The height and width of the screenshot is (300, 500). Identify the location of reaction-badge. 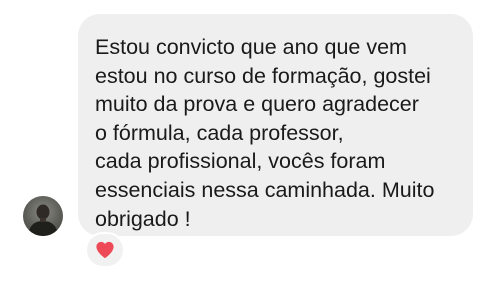
(105, 250).